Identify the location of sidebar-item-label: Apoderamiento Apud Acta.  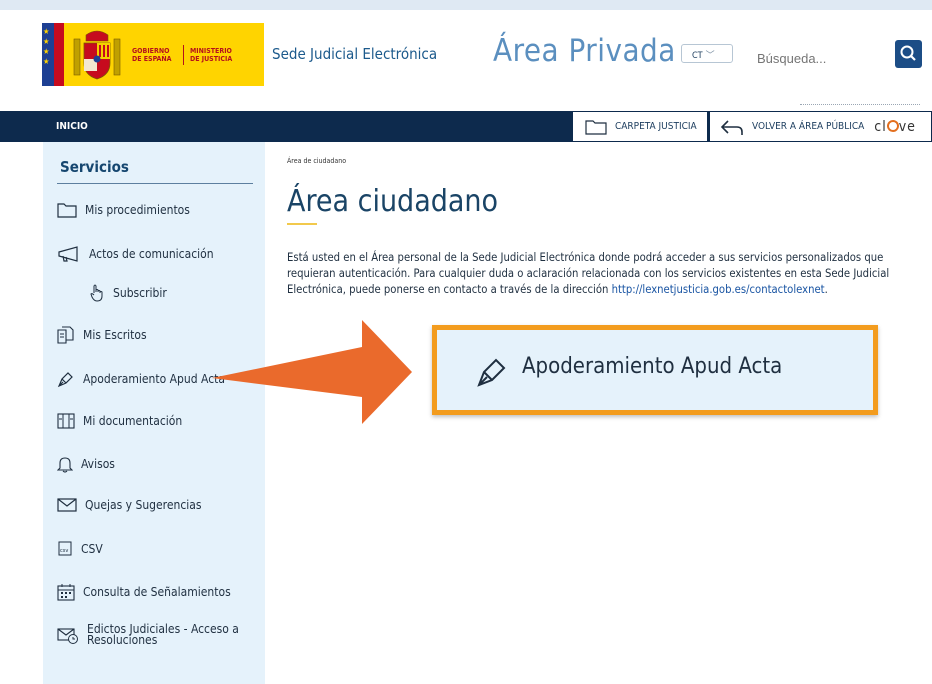
(154, 379).